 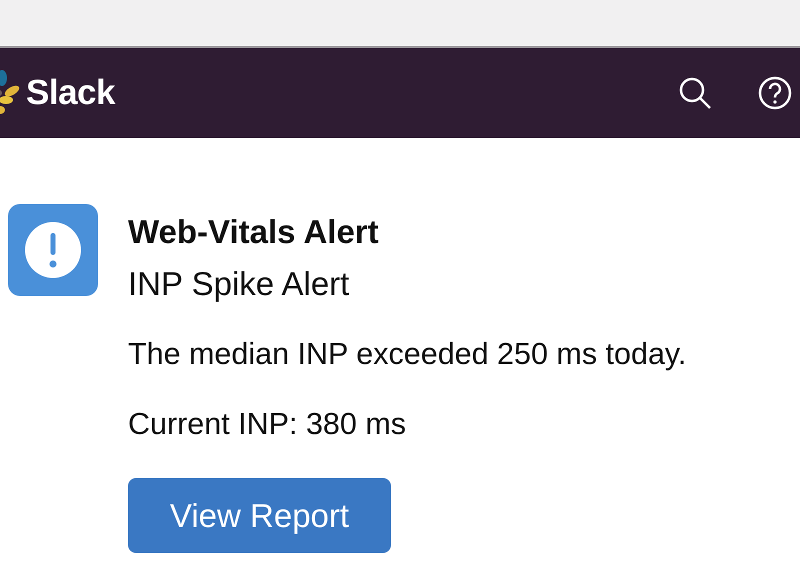 What do you see at coordinates (259, 515) in the screenshot?
I see `view-report-button: View Report` at bounding box center [259, 515].